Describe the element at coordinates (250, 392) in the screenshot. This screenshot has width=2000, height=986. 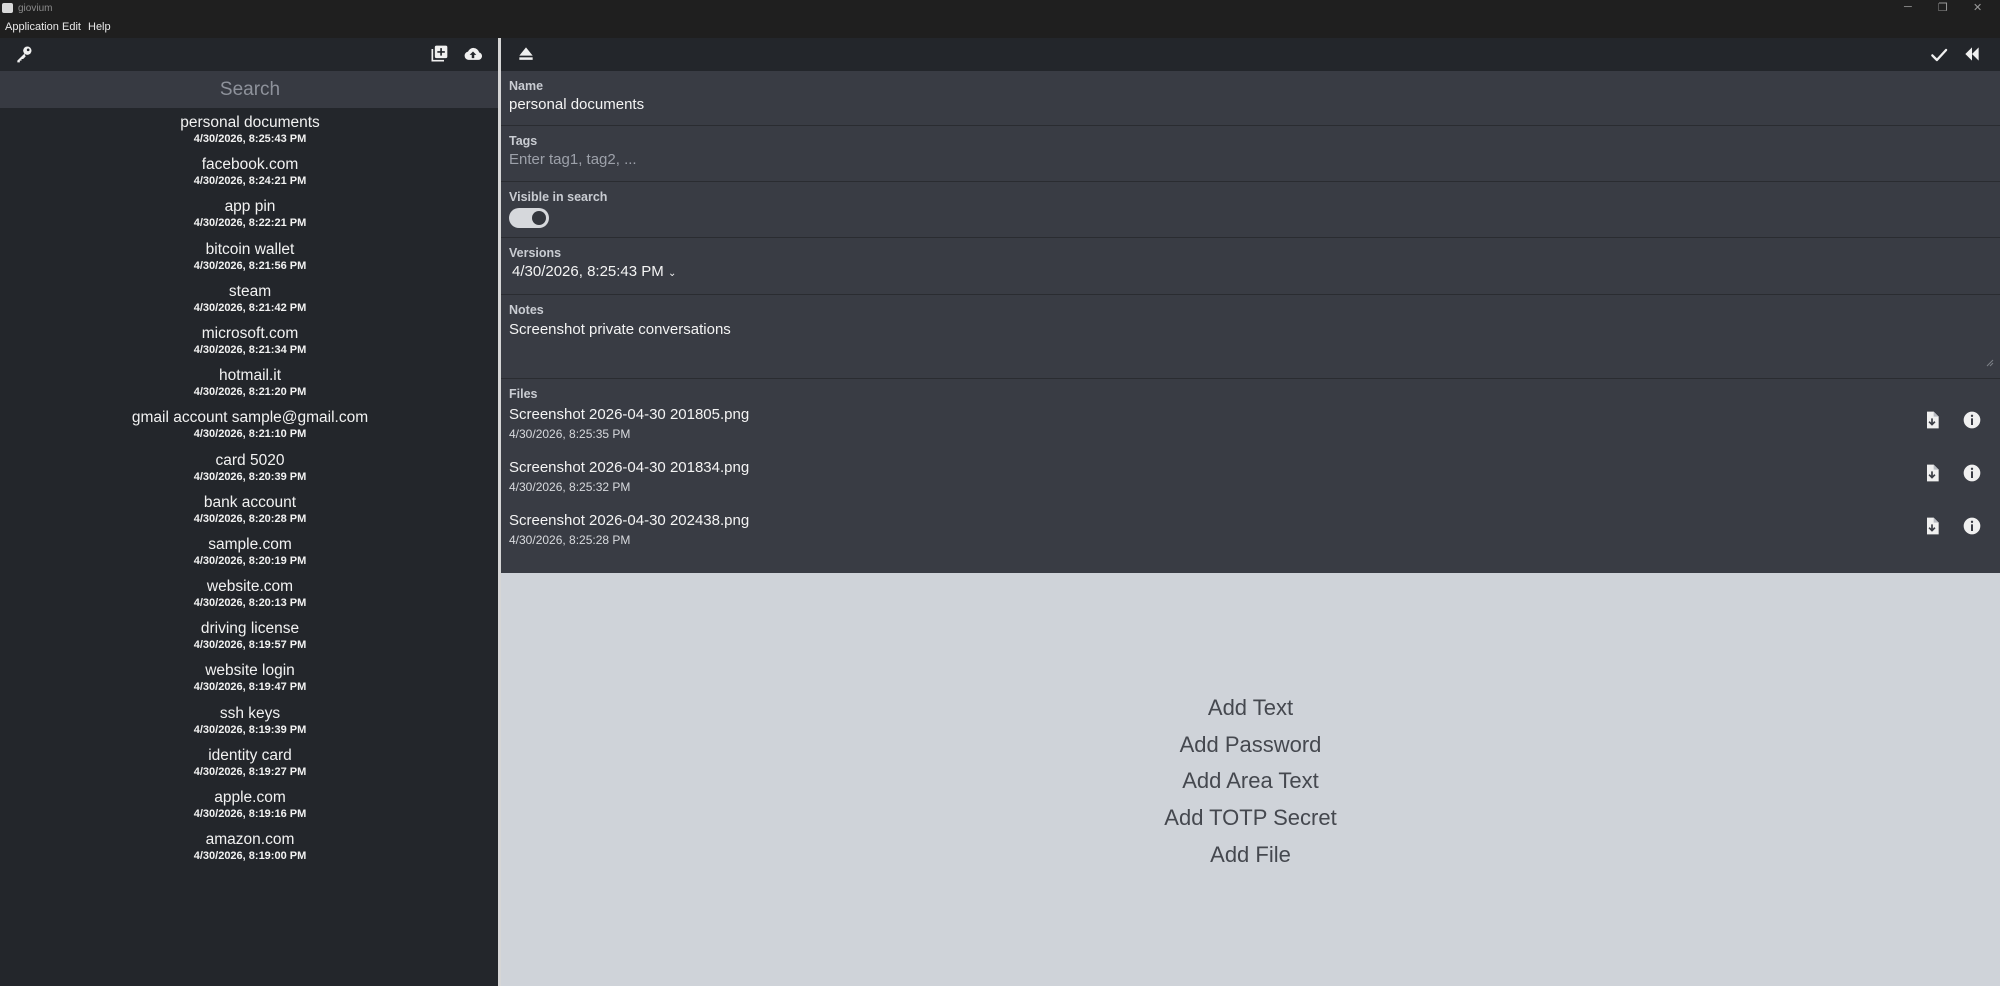
I see `entry-date: 4/30/2026, 8:21:20 PM` at that location.